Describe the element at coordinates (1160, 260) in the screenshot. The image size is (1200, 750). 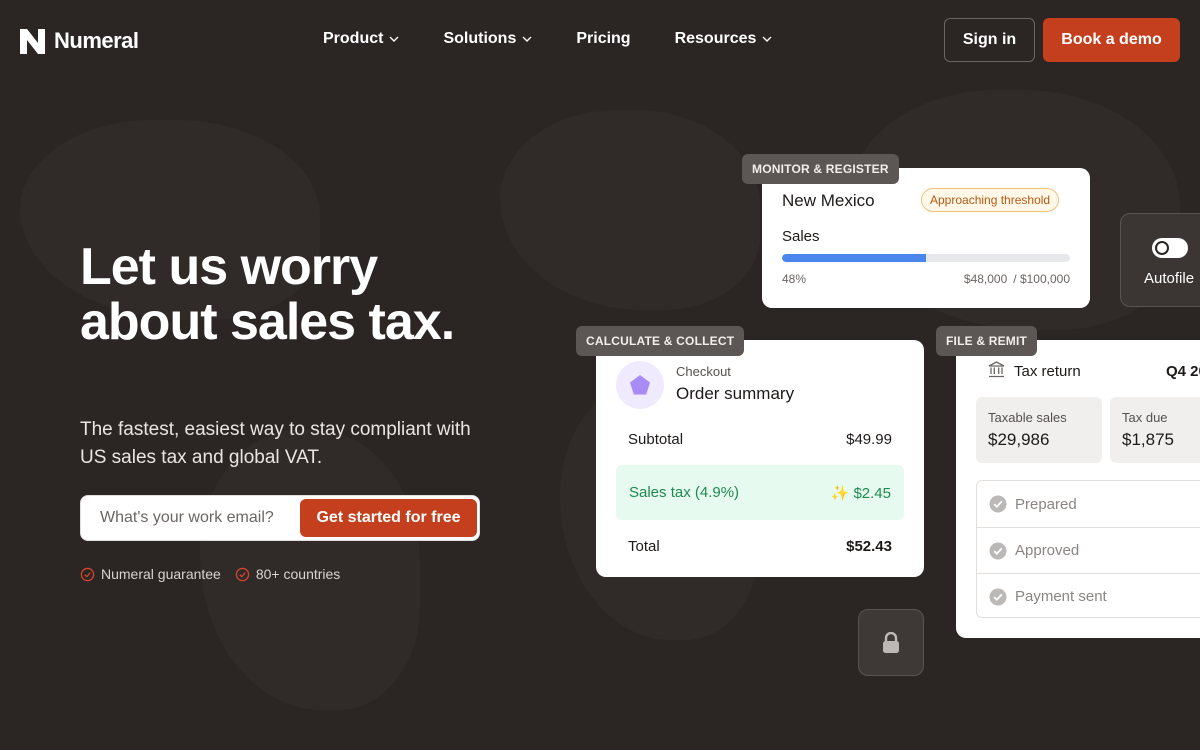
I see `autofile-card: Autofile` at that location.